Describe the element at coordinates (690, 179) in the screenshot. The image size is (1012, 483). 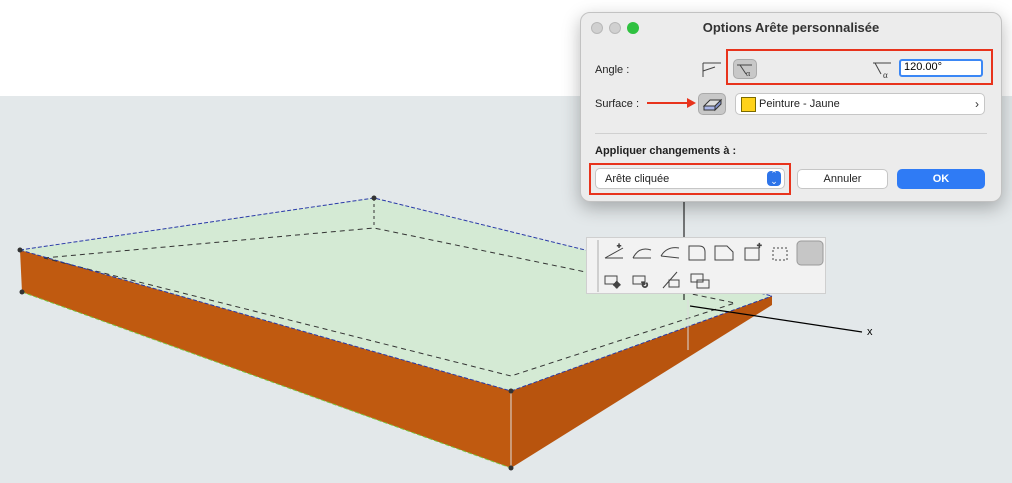
I see `apply-highlight-box` at that location.